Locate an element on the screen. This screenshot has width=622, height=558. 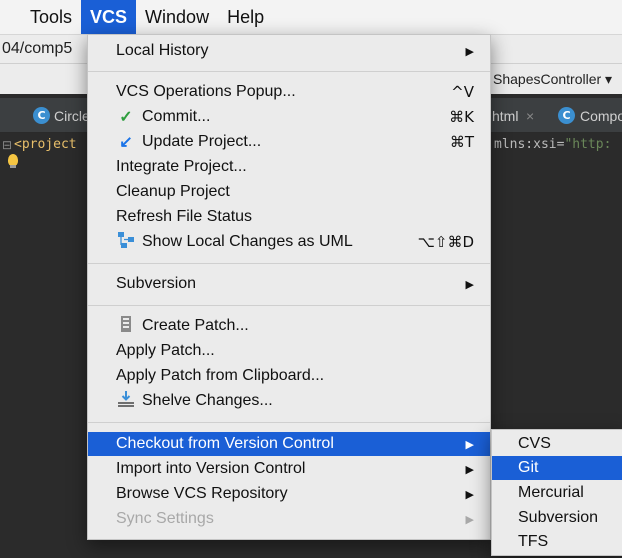
update-arrow-icon: ↙ is located at coordinates (126, 142).